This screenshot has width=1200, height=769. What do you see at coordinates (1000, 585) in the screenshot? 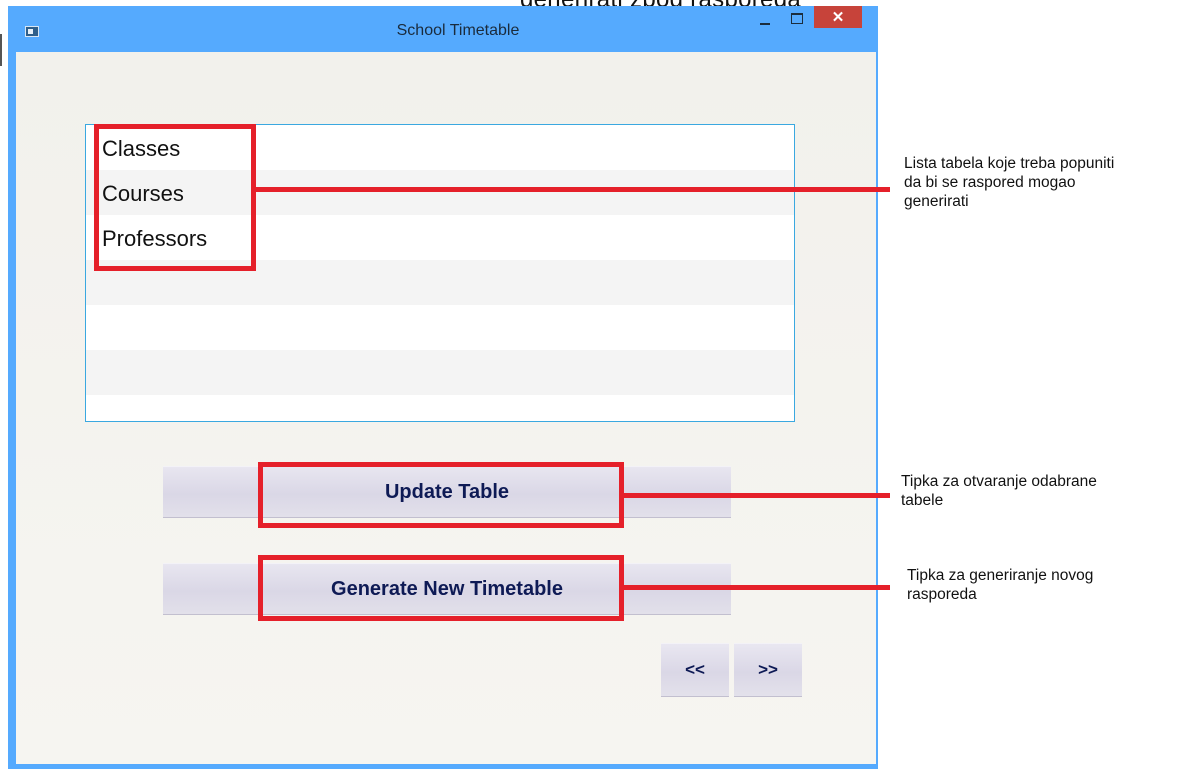
I see `annotation-generate-note: Tipka za generiranje novog rasporeda` at bounding box center [1000, 585].